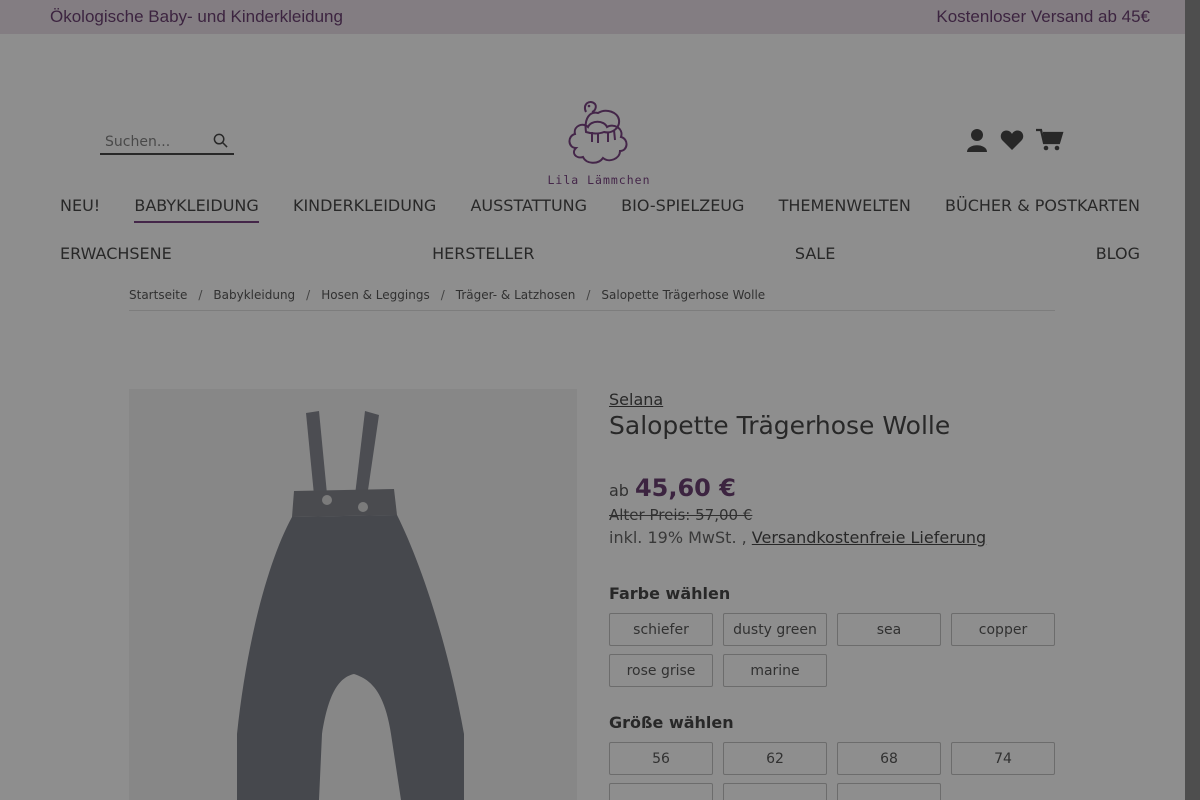 The height and width of the screenshot is (800, 1200). I want to click on color-option-copper: copper, so click(1003, 629).